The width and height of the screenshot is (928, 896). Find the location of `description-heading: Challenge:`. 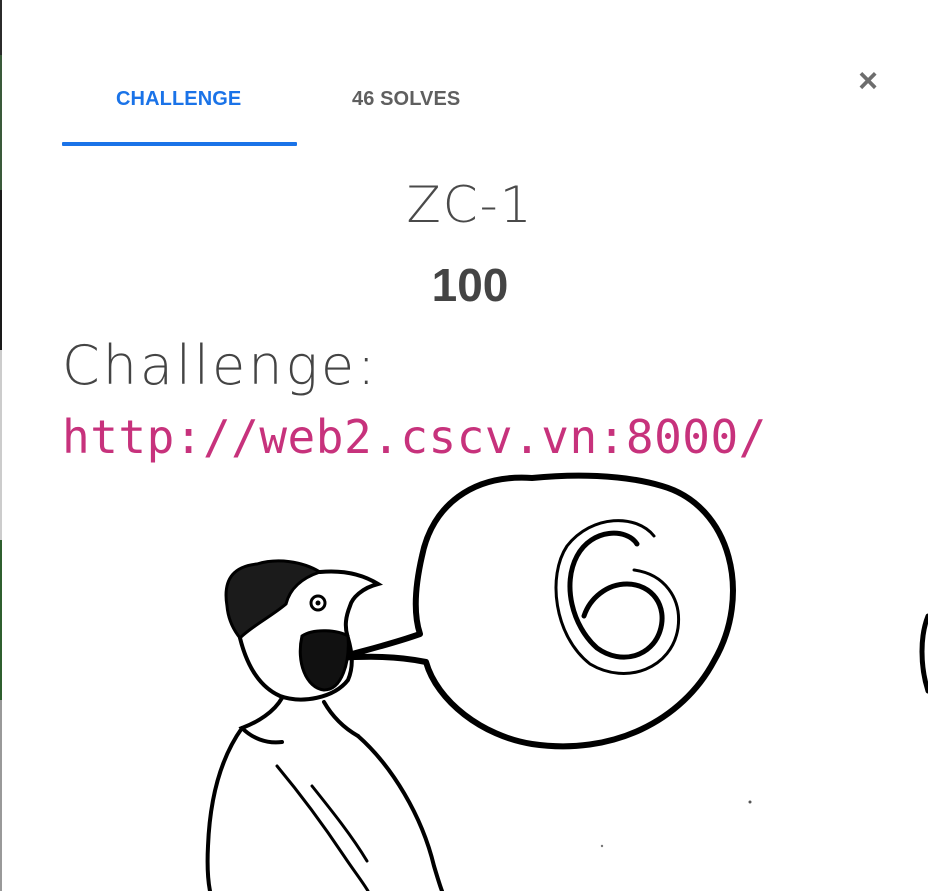

description-heading: Challenge: is located at coordinates (220, 365).